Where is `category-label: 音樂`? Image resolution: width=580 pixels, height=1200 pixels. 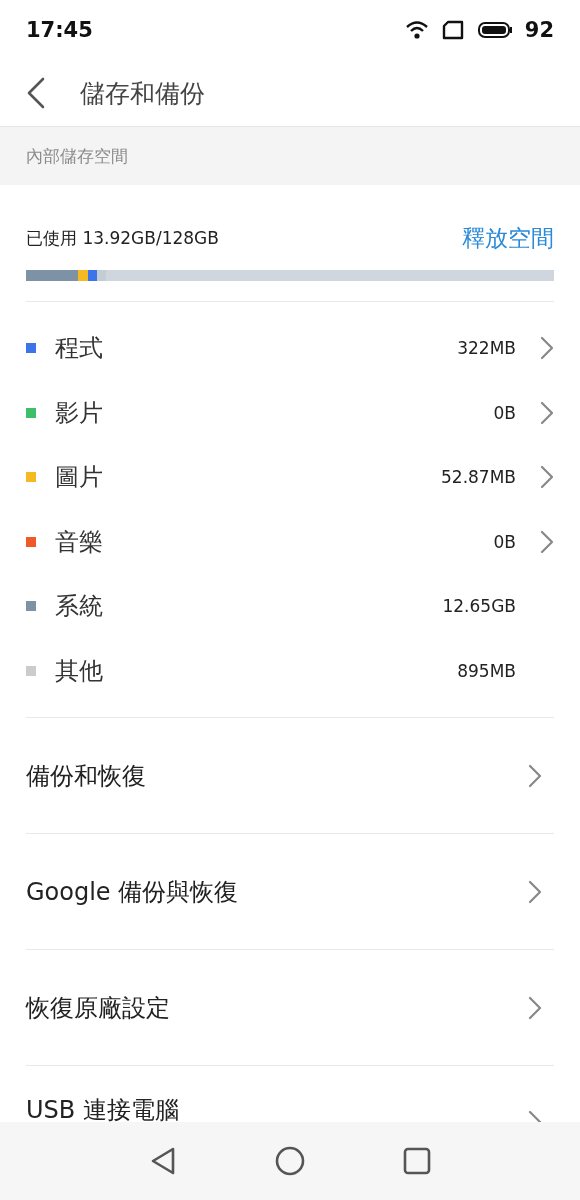 category-label: 音樂 is located at coordinates (79, 542).